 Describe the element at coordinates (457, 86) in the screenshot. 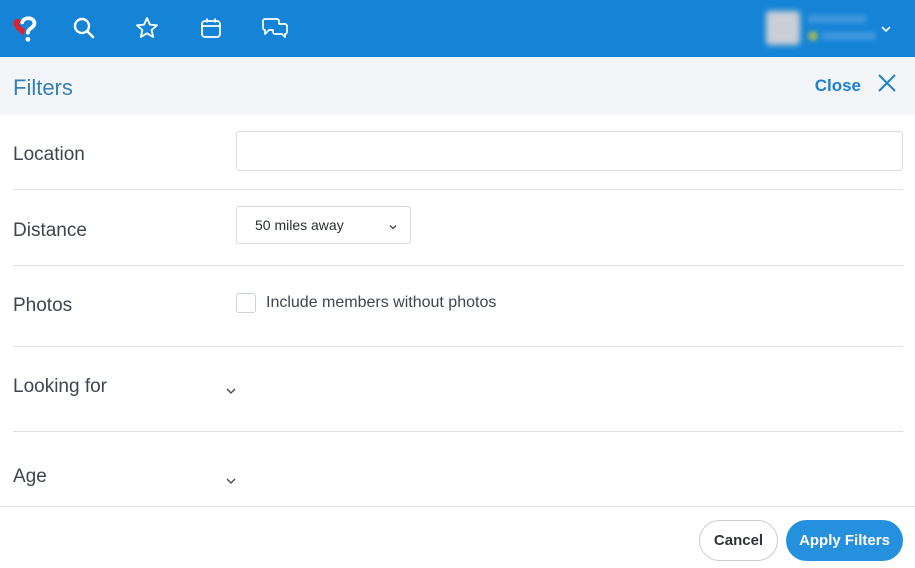

I see `filters-header: Filters Close` at that location.